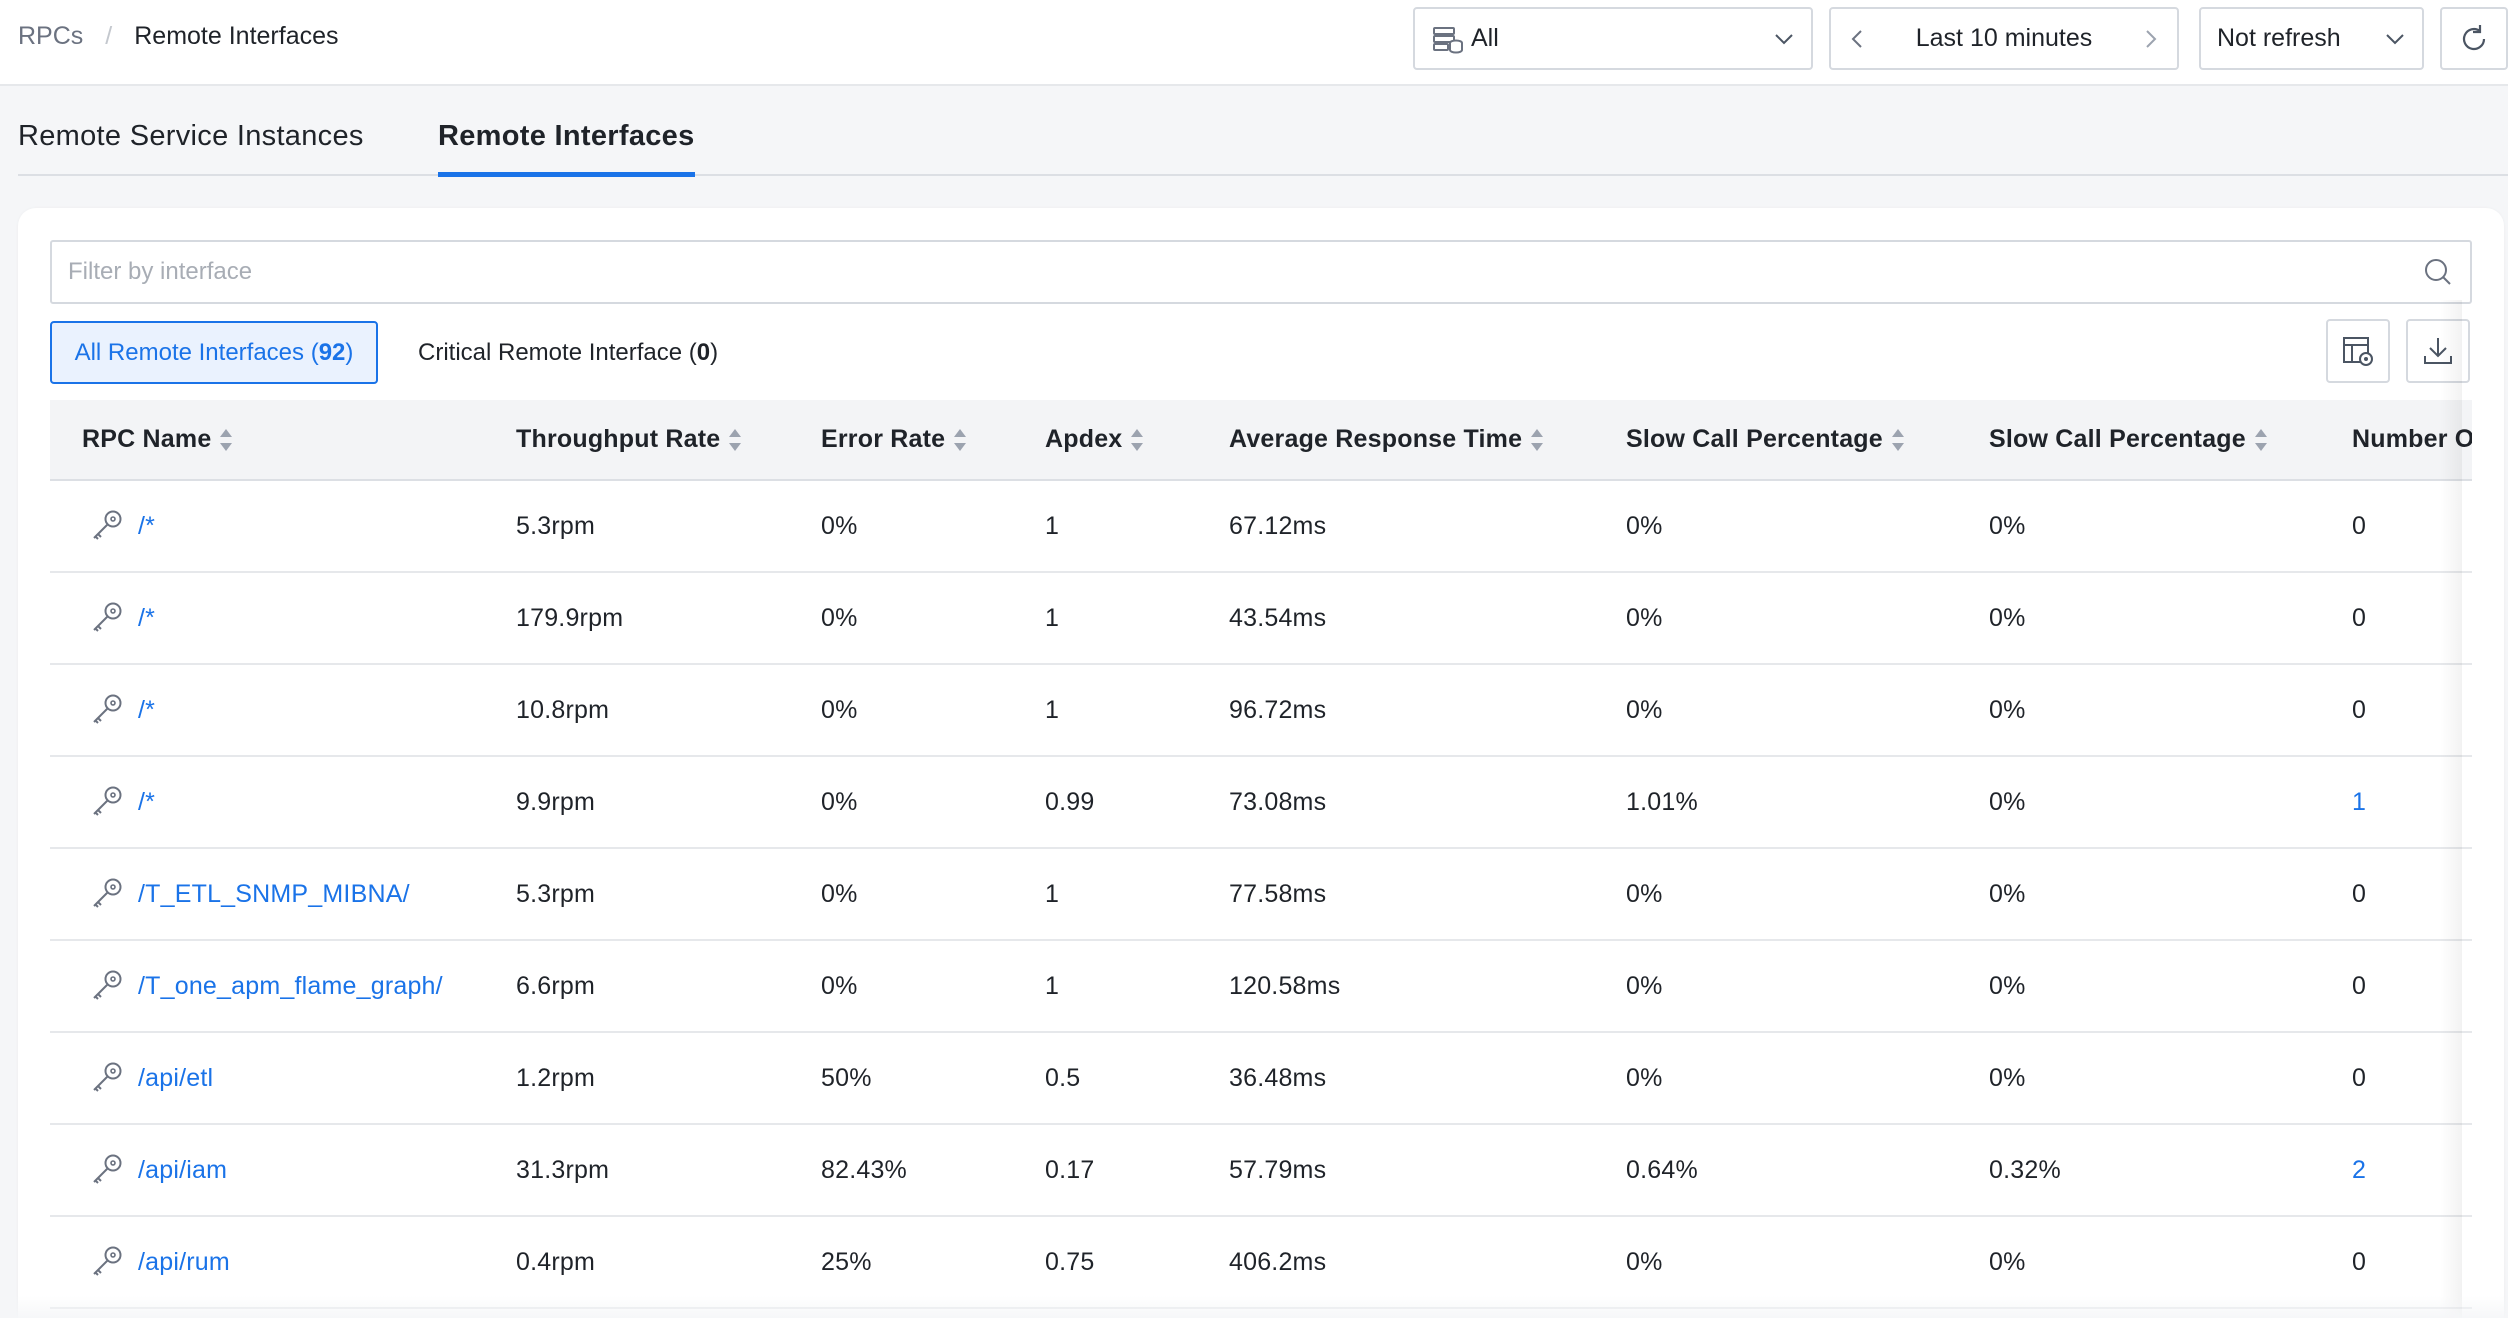  Describe the element at coordinates (191, 136) in the screenshot. I see `tab-remote-service-instances: Remote Service Instances` at that location.